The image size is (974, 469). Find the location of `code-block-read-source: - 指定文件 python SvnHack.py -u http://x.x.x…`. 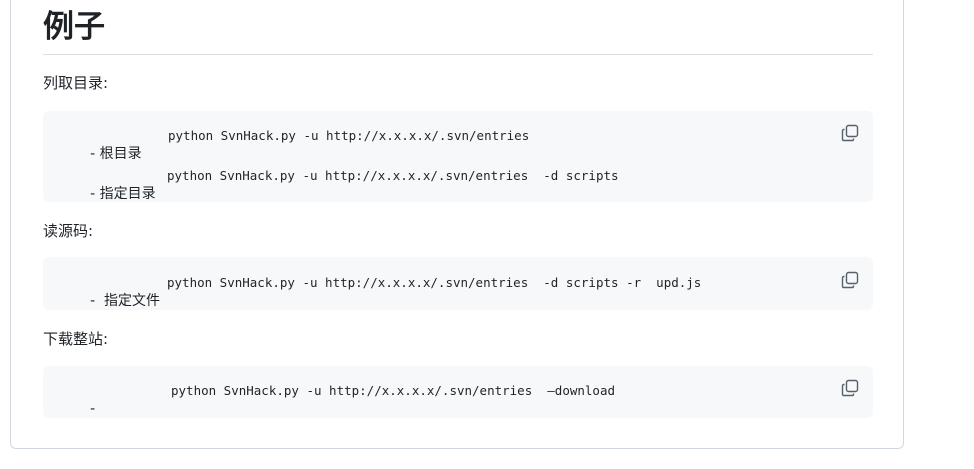

code-block-read-source: - 指定文件 python SvnHack.py -u http://x.x.x… is located at coordinates (458, 283).